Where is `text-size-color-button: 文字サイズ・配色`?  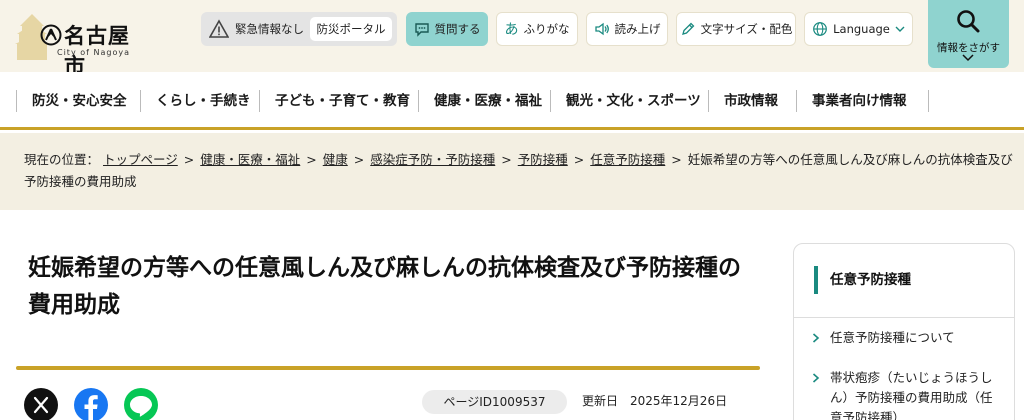 text-size-color-button: 文字サイズ・配色 is located at coordinates (736, 29).